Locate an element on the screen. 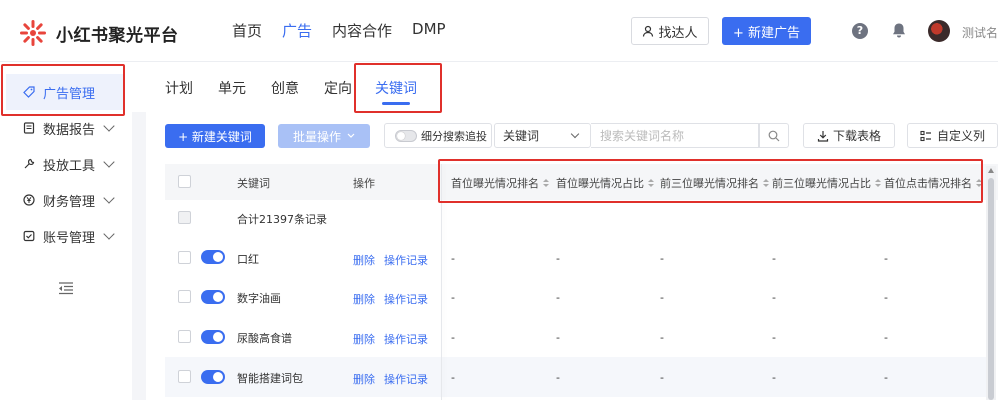 Image resolution: width=998 pixels, height=400 pixels. tab-plan: 计划 is located at coordinates (179, 88).